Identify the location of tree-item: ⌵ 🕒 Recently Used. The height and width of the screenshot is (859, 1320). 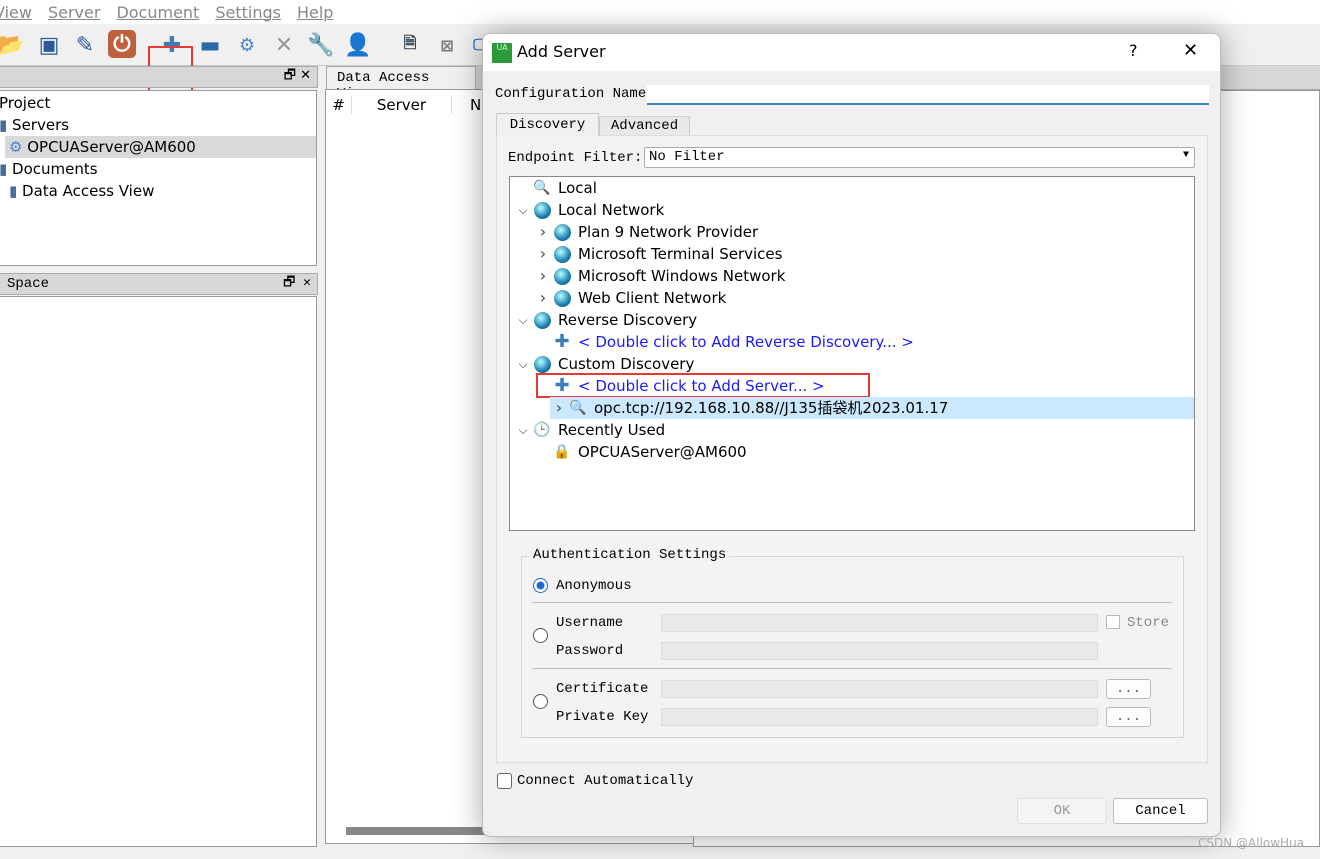
(852, 430).